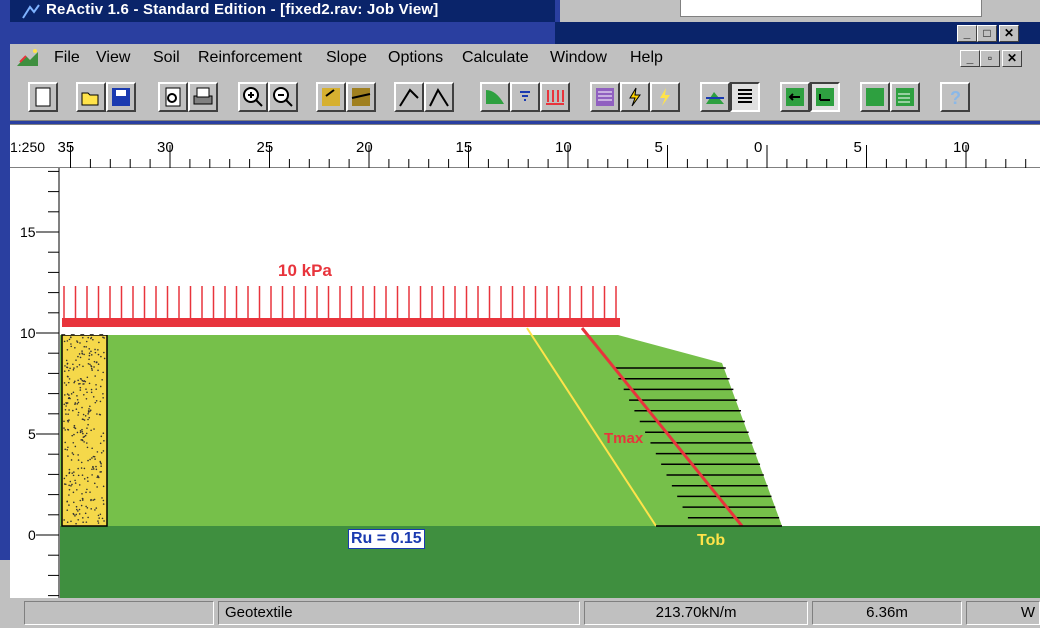 The height and width of the screenshot is (628, 1040). Describe the element at coordinates (605, 97) in the screenshot. I see `reinforcement-icon` at that location.